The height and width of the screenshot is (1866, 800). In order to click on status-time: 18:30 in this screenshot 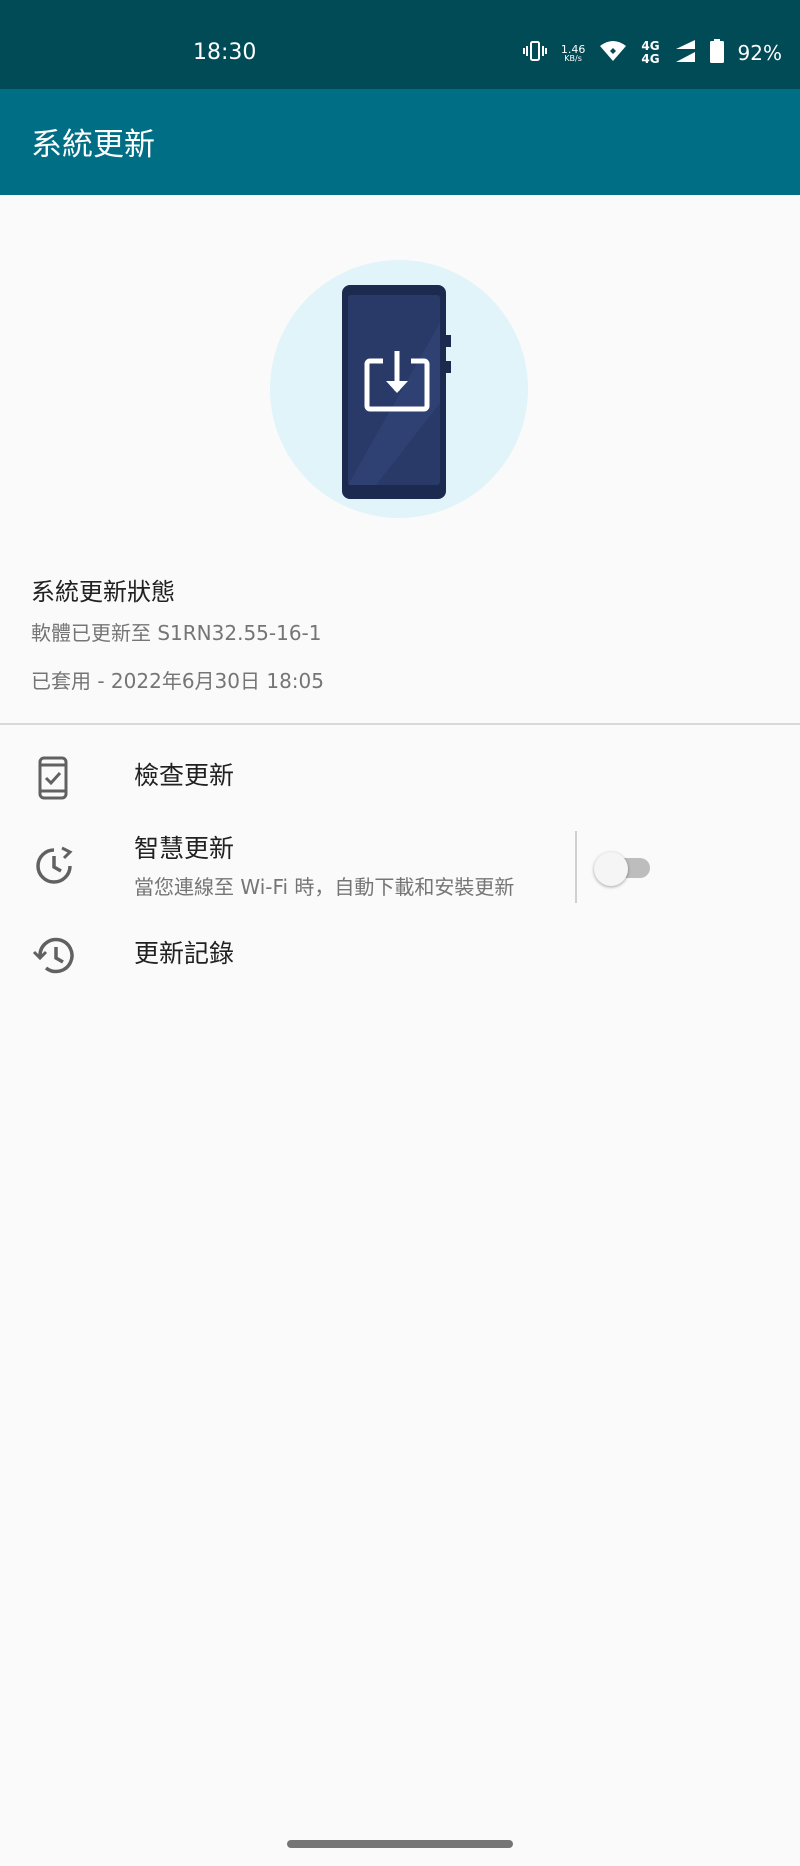, I will do `click(225, 52)`.